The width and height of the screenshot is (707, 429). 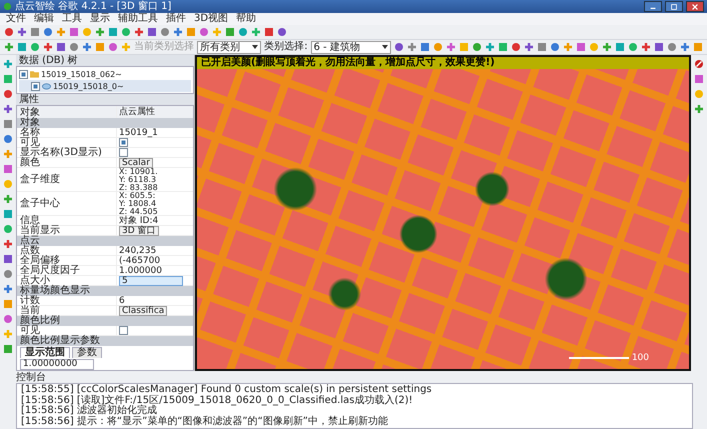 What do you see at coordinates (674, 6) in the screenshot?
I see `maximize-button` at bounding box center [674, 6].